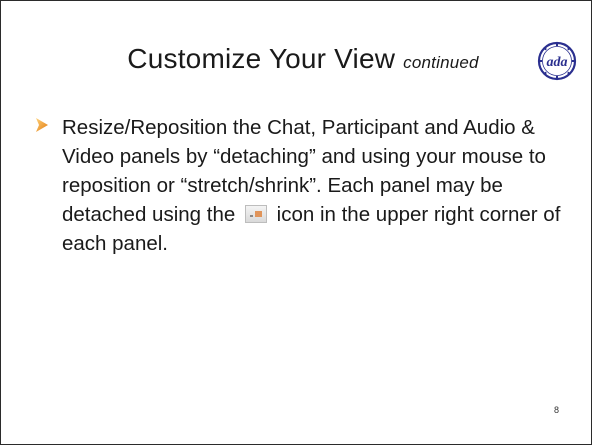  I want to click on bullet-arrow-icon, so click(42, 125).